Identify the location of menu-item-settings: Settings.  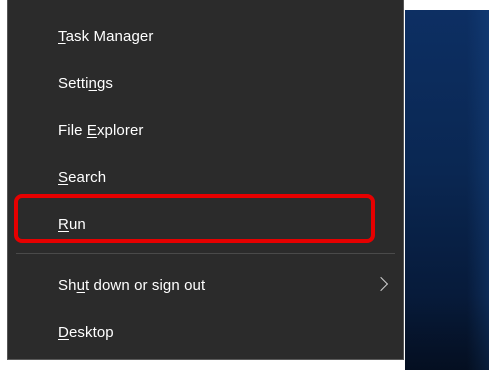
(205, 83).